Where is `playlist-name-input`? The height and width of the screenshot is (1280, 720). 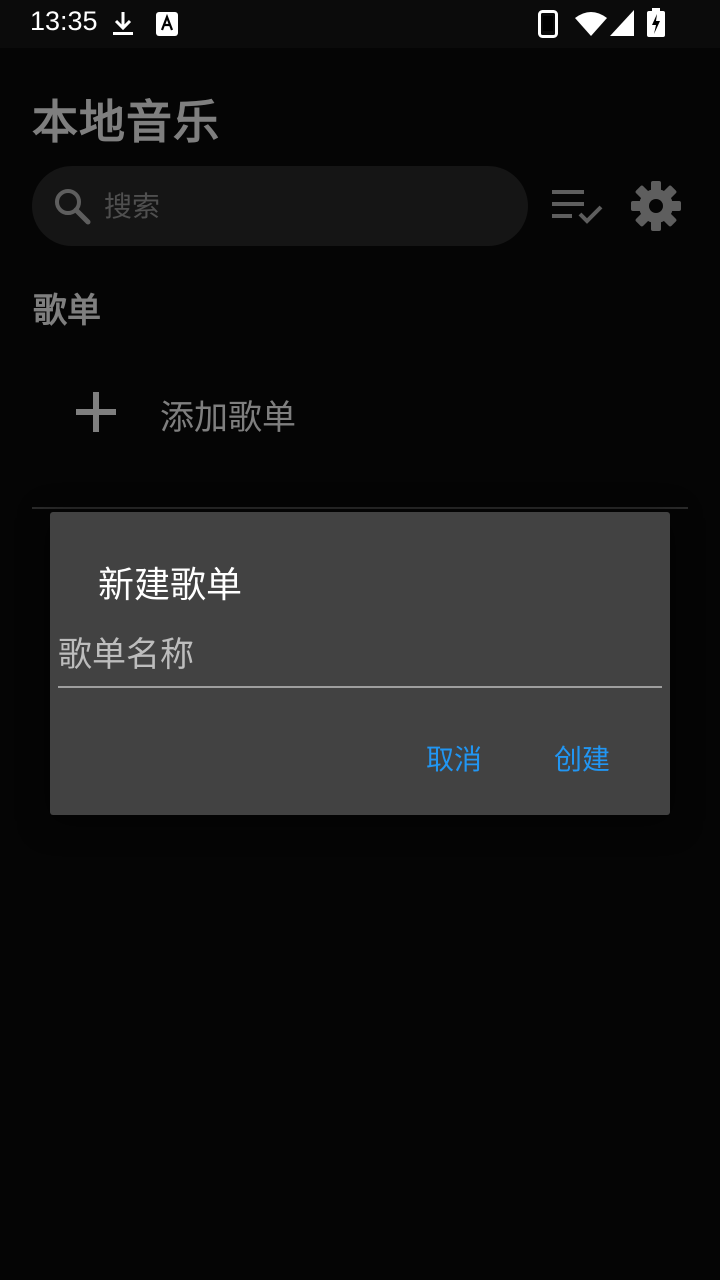 playlist-name-input is located at coordinates (360, 656).